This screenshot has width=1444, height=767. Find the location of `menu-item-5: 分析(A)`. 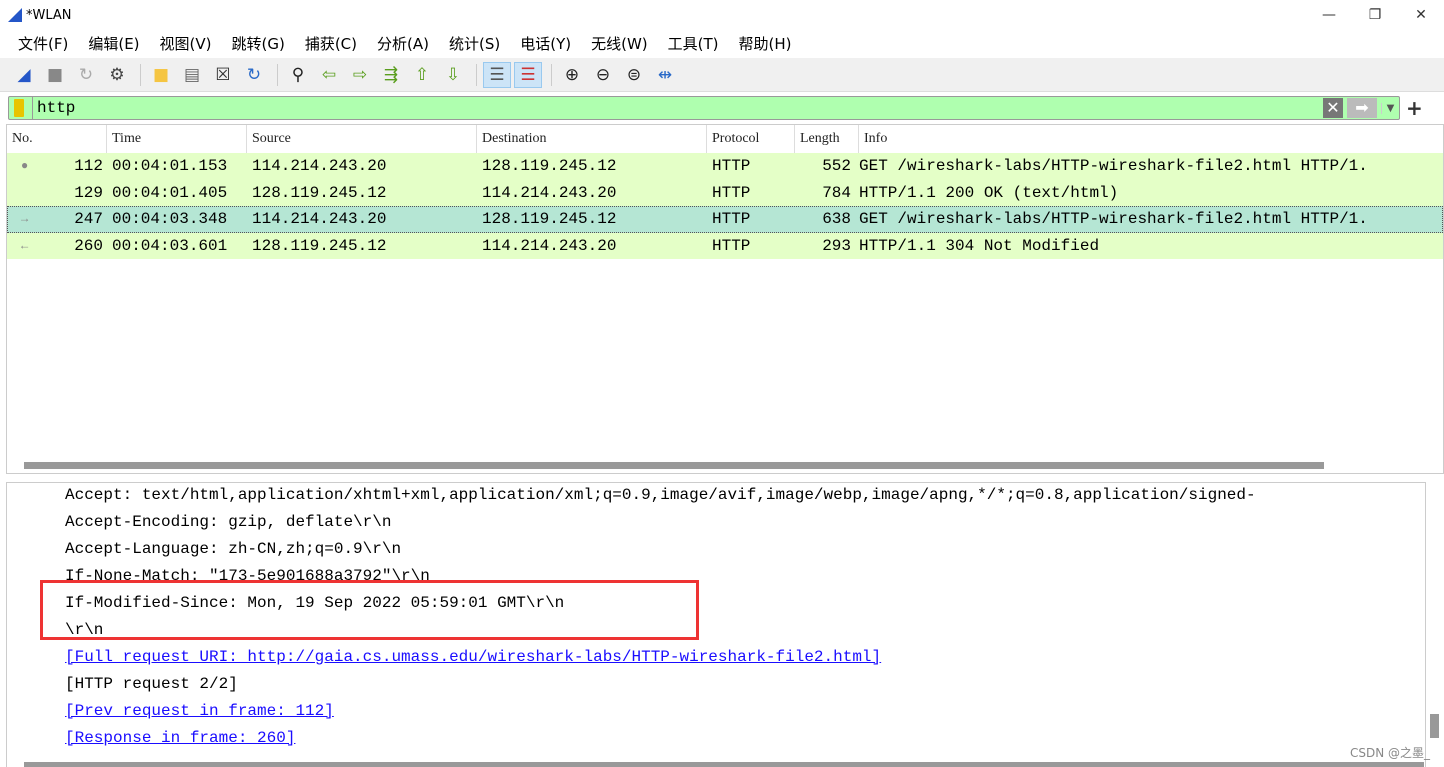

menu-item-5: 分析(A) is located at coordinates (403, 43).